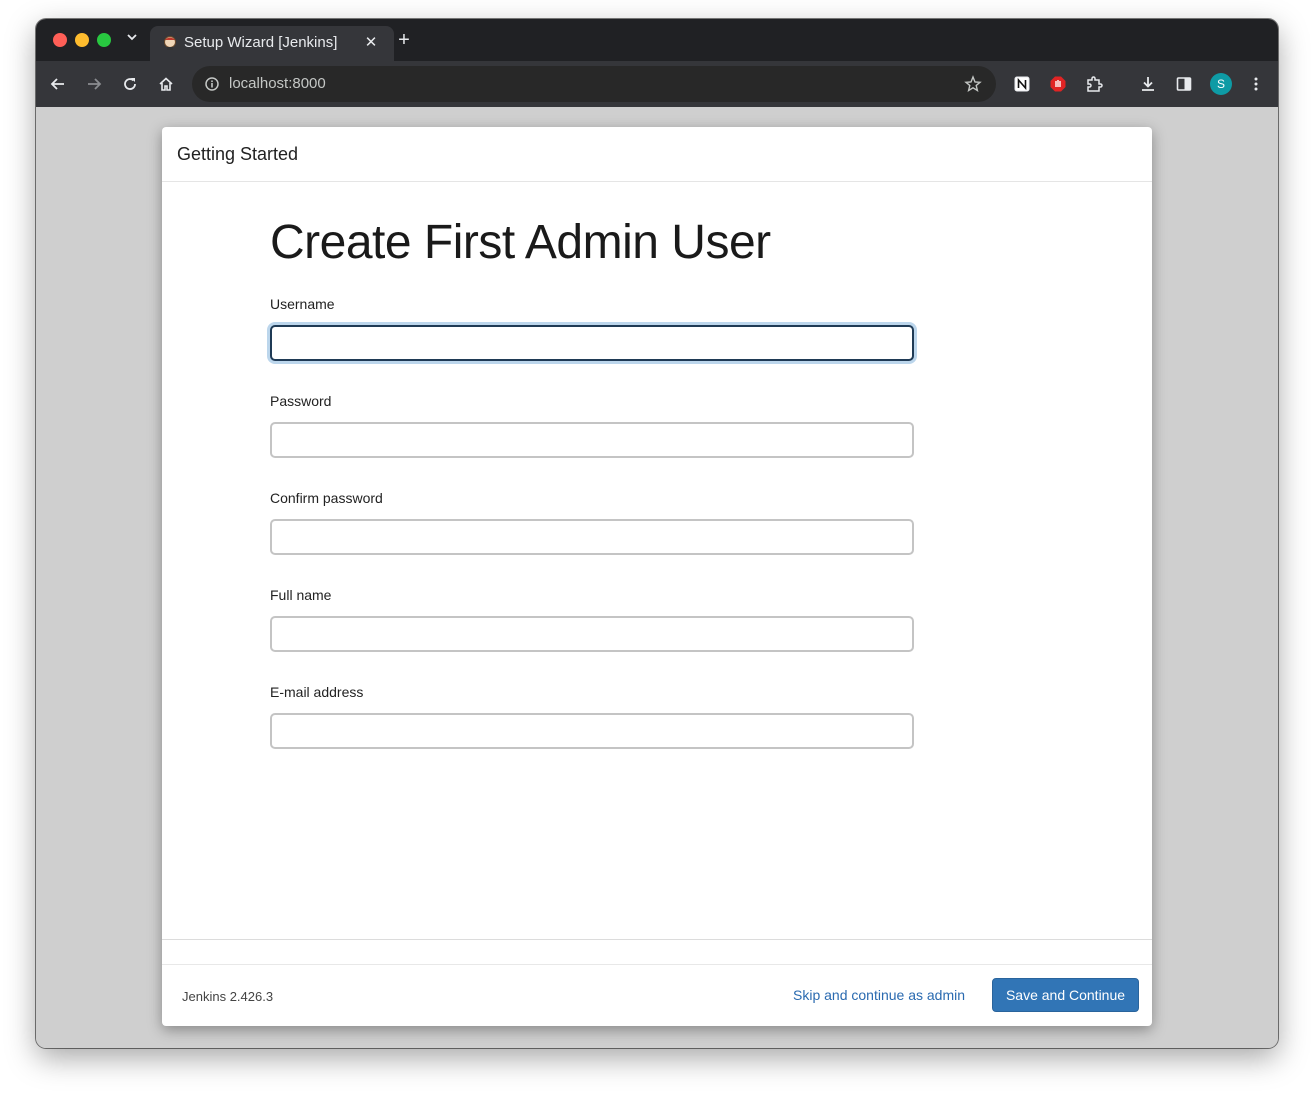 This screenshot has height=1100, width=1314. What do you see at coordinates (82, 40) in the screenshot?
I see `window-minimize-button` at bounding box center [82, 40].